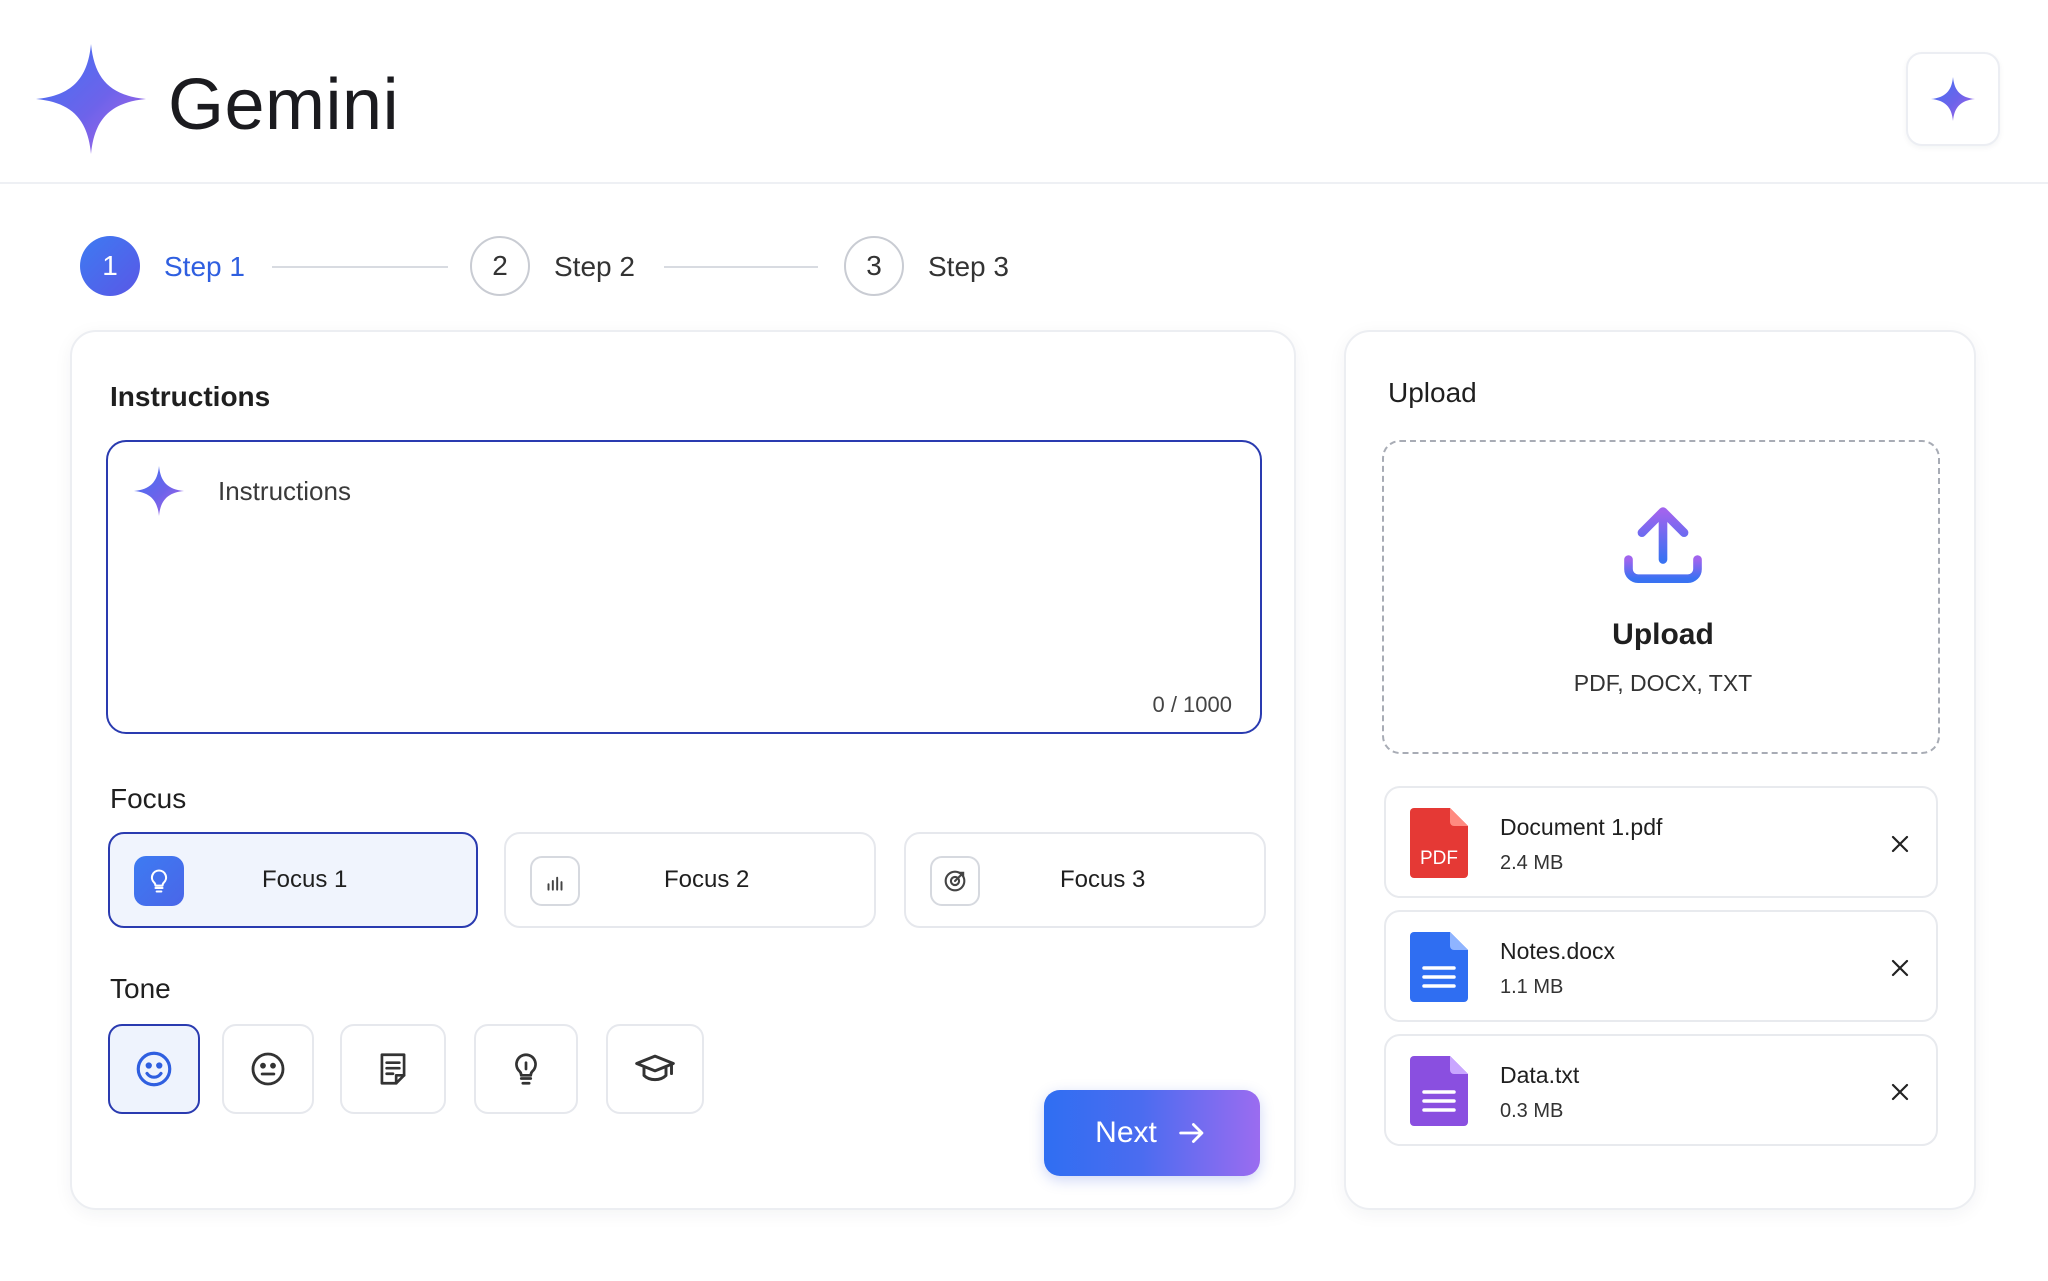  What do you see at coordinates (1439, 967) in the screenshot?
I see `docx-file-icon` at bounding box center [1439, 967].